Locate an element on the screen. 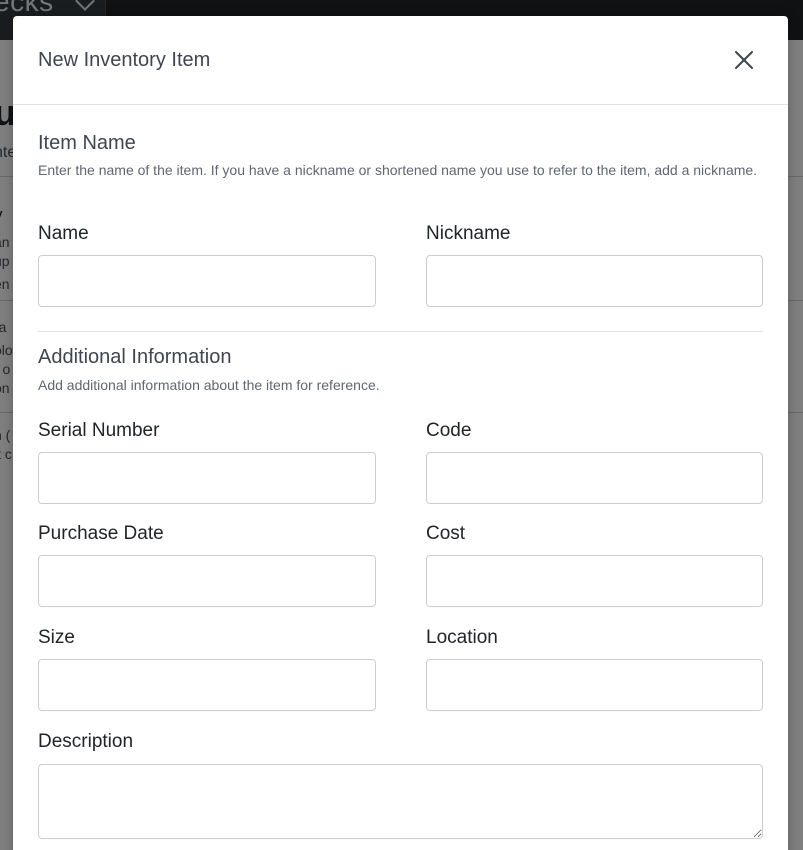 This screenshot has width=803, height=850. purchase-date-label: Purchase Date is located at coordinates (101, 533).